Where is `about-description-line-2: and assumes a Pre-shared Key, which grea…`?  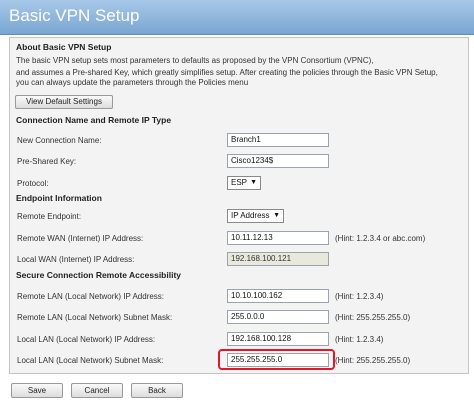
about-description-line-2: and assumes a Pre-shared Key, which grea… is located at coordinates (227, 72).